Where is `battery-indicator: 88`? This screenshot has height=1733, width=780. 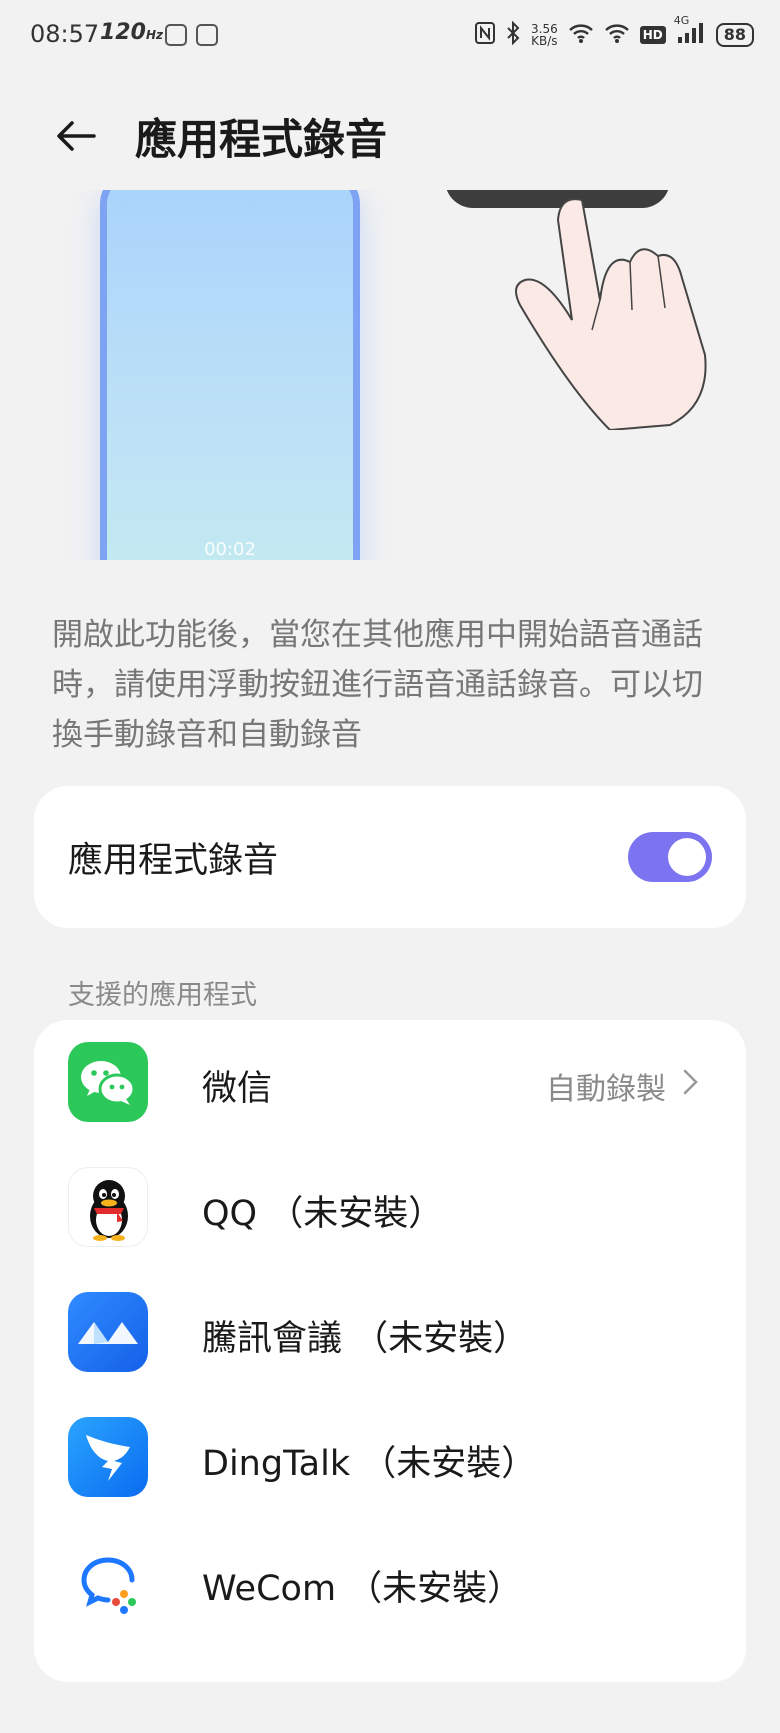 battery-indicator: 88 is located at coordinates (734, 35).